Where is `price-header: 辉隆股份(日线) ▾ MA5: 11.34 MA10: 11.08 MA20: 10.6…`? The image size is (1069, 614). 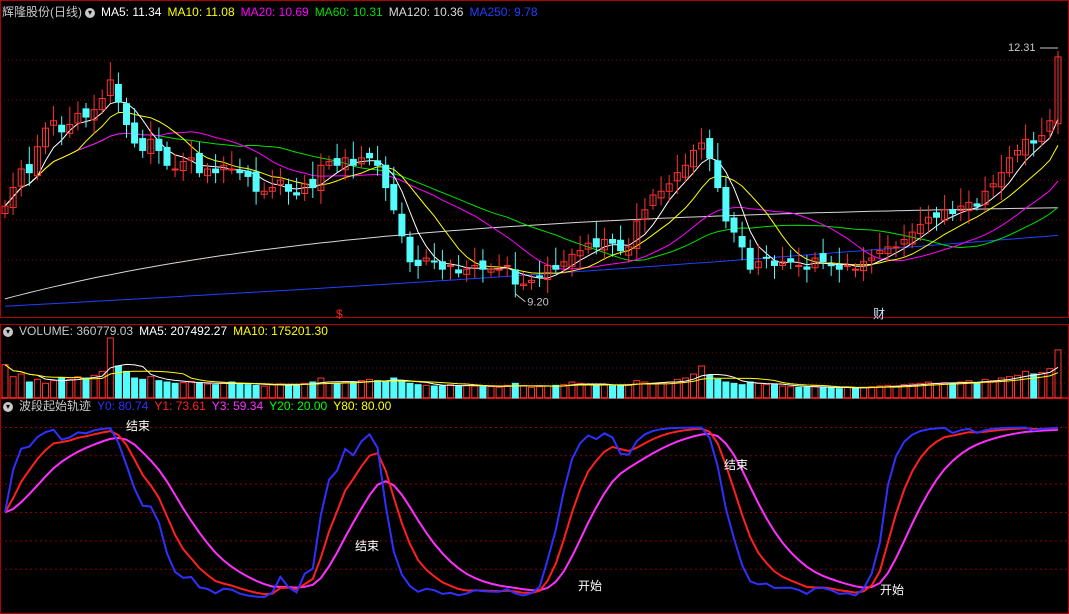 price-header: 辉隆股份(日线) ▾ MA5: 11.34 MA10: 11.08 MA20: 10.6… is located at coordinates (273, 12).